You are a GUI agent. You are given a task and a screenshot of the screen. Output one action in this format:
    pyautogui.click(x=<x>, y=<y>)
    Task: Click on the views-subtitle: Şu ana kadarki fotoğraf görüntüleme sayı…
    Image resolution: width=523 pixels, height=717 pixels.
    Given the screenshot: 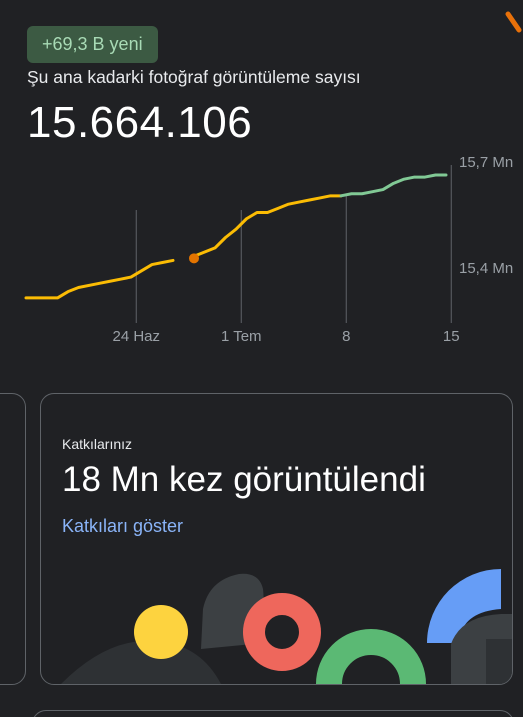 What is the action you would take?
    pyautogui.click(x=194, y=77)
    